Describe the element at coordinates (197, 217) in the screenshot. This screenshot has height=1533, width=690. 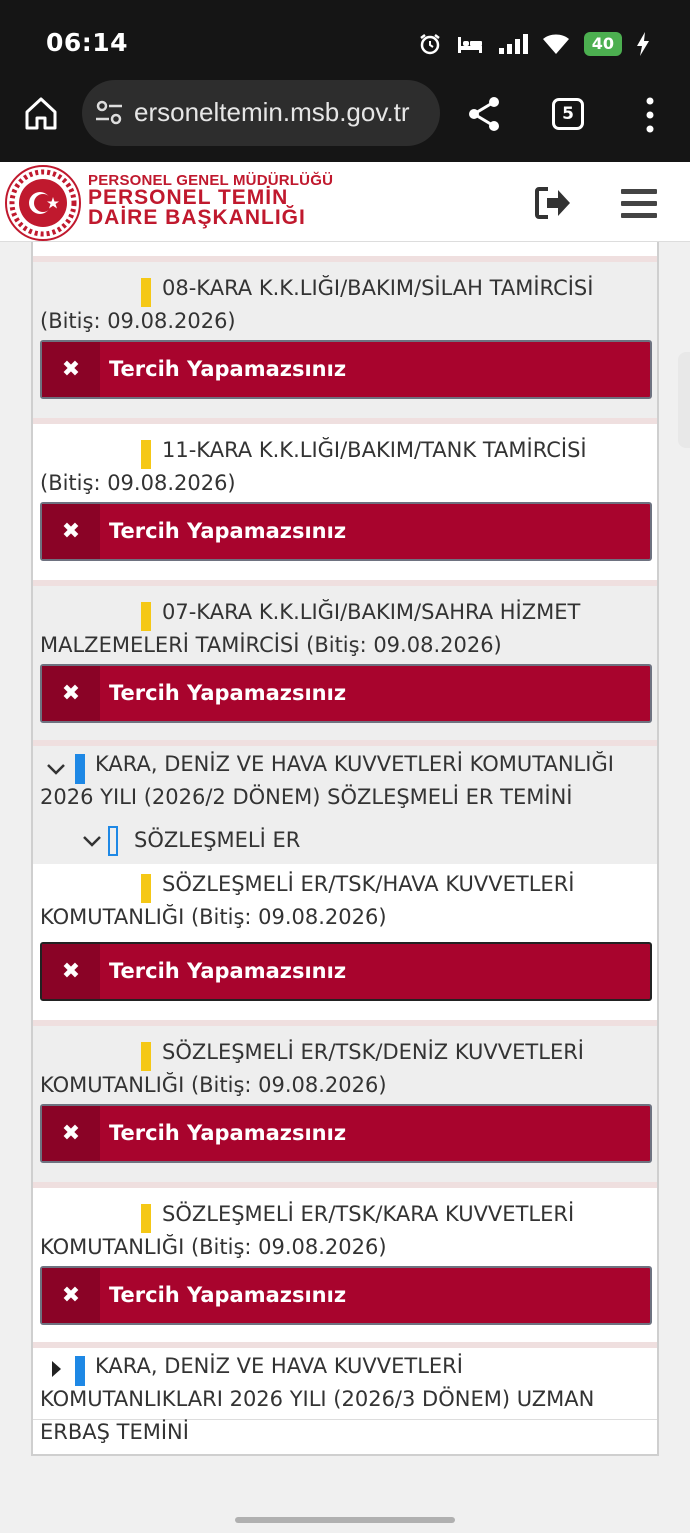
I see `logo-line3: DAİRE BAŞKANLIĞI` at that location.